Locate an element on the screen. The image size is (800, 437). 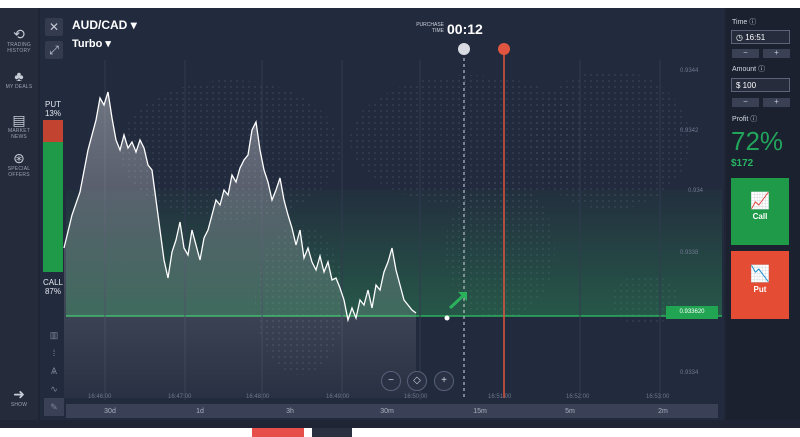
minus-icon: − is located at coordinates (391, 380).